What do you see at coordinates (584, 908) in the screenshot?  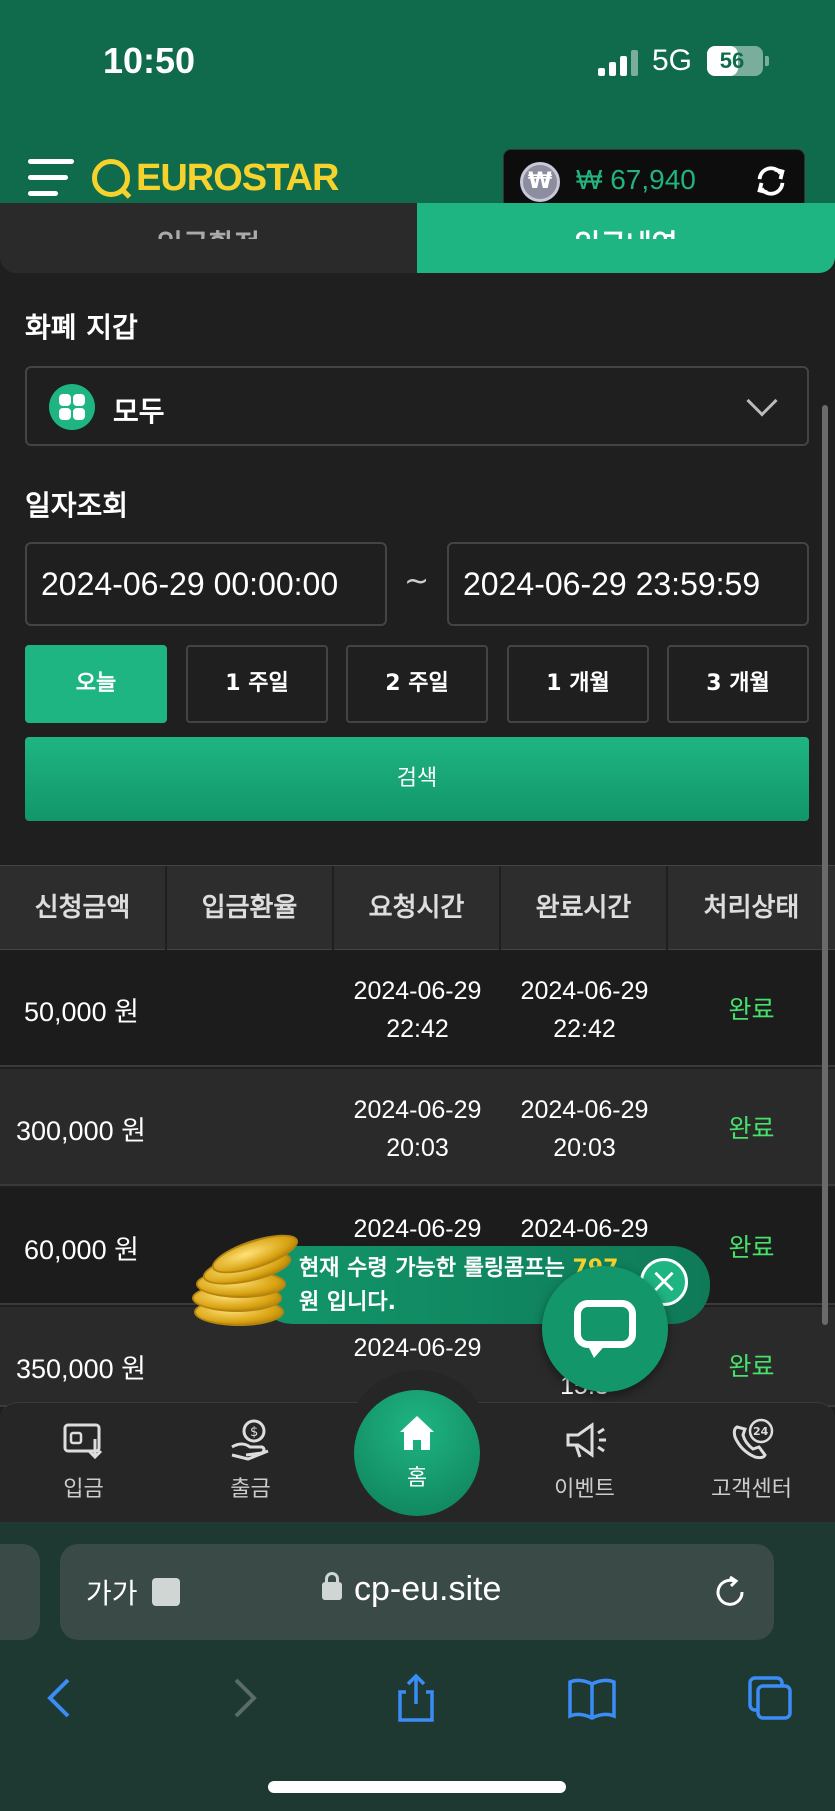 I see `col-complete-time: 완료시간` at bounding box center [584, 908].